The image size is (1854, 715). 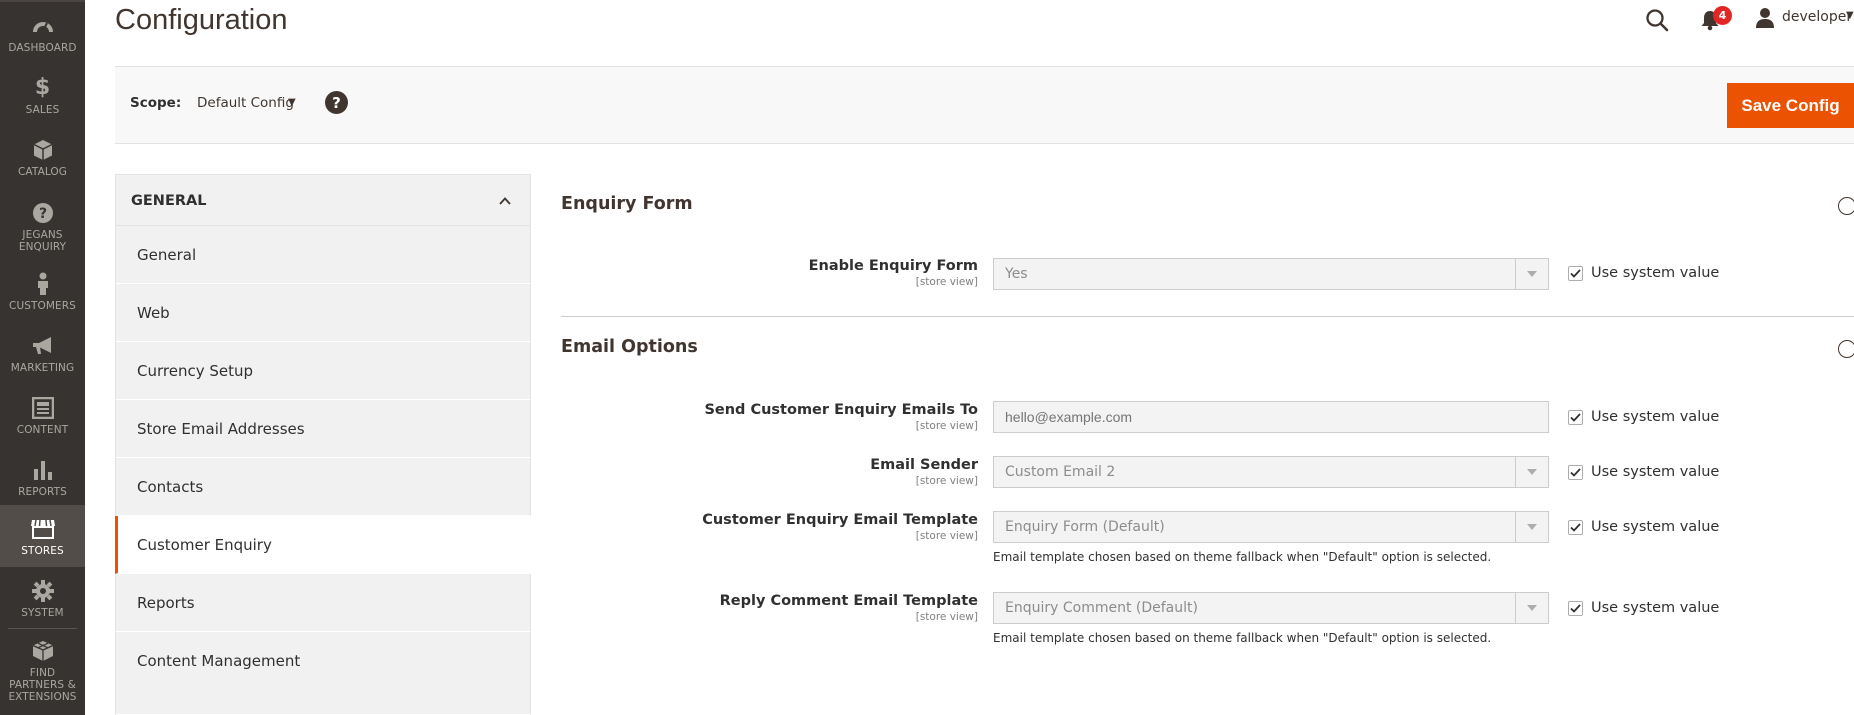 I want to click on select-value: Enquiry Form (Default), so click(x=1085, y=527).